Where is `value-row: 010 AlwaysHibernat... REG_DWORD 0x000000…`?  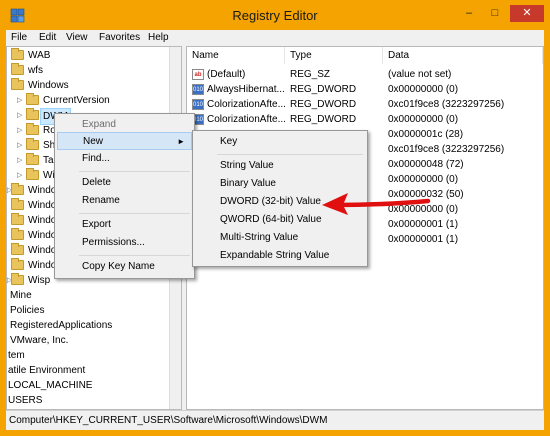 value-row: 010 AlwaysHibernat... REG_DWORD 0x000000… is located at coordinates (365, 89).